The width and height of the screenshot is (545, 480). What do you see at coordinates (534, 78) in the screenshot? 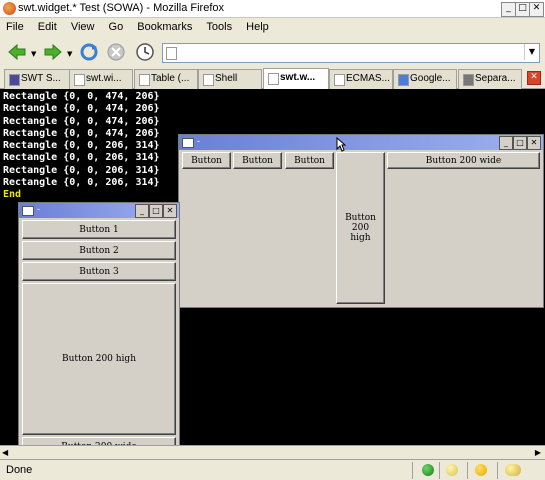
I see `close-tab-icon: ✕` at bounding box center [534, 78].